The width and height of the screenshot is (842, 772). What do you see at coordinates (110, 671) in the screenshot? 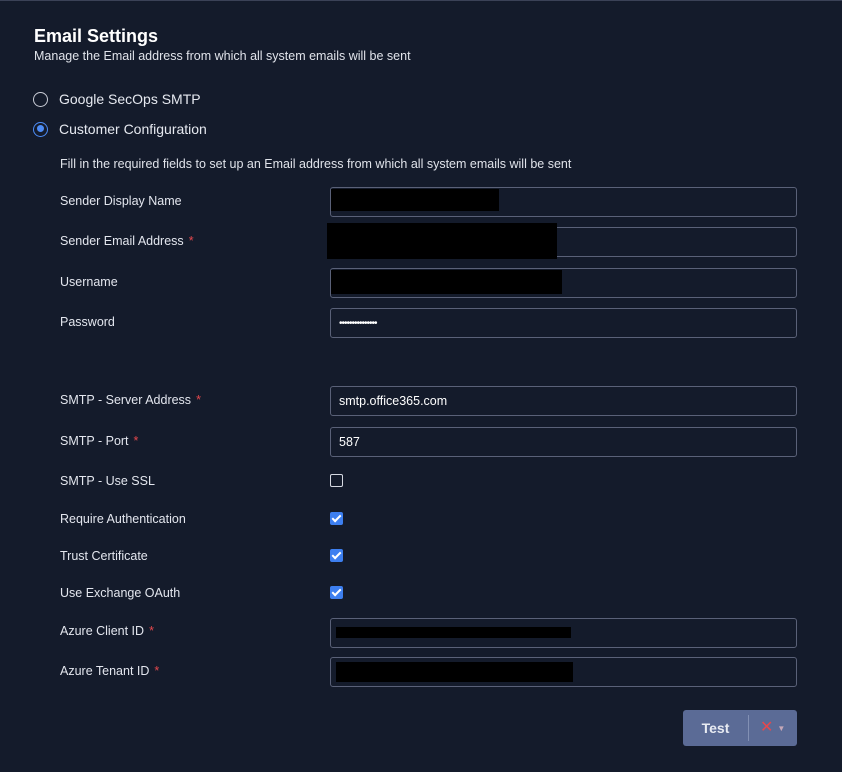
I see `azure-tenant-id-label: Azure Tenant ID *` at bounding box center [110, 671].